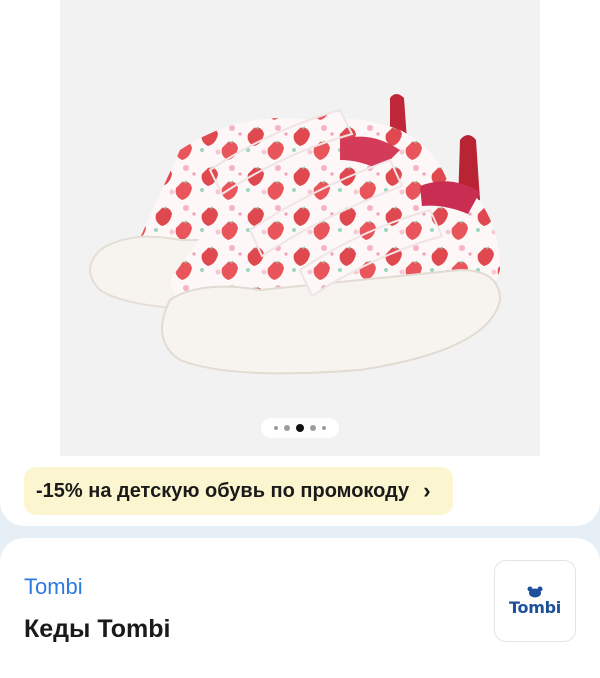 The width and height of the screenshot is (600, 678). What do you see at coordinates (53, 587) in the screenshot?
I see `brand-link: Tombi` at bounding box center [53, 587].